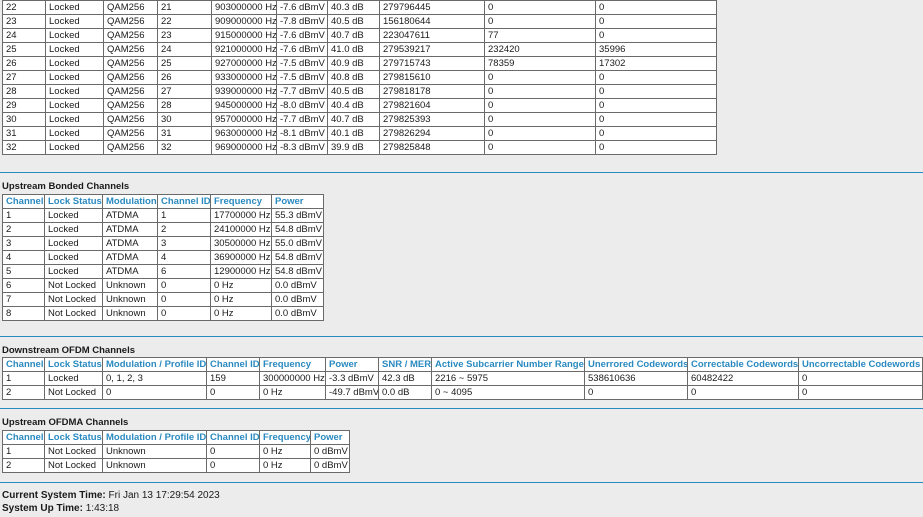 This screenshot has height=517, width=923. I want to click on table-cell: 40.7 dB, so click(353, 35).